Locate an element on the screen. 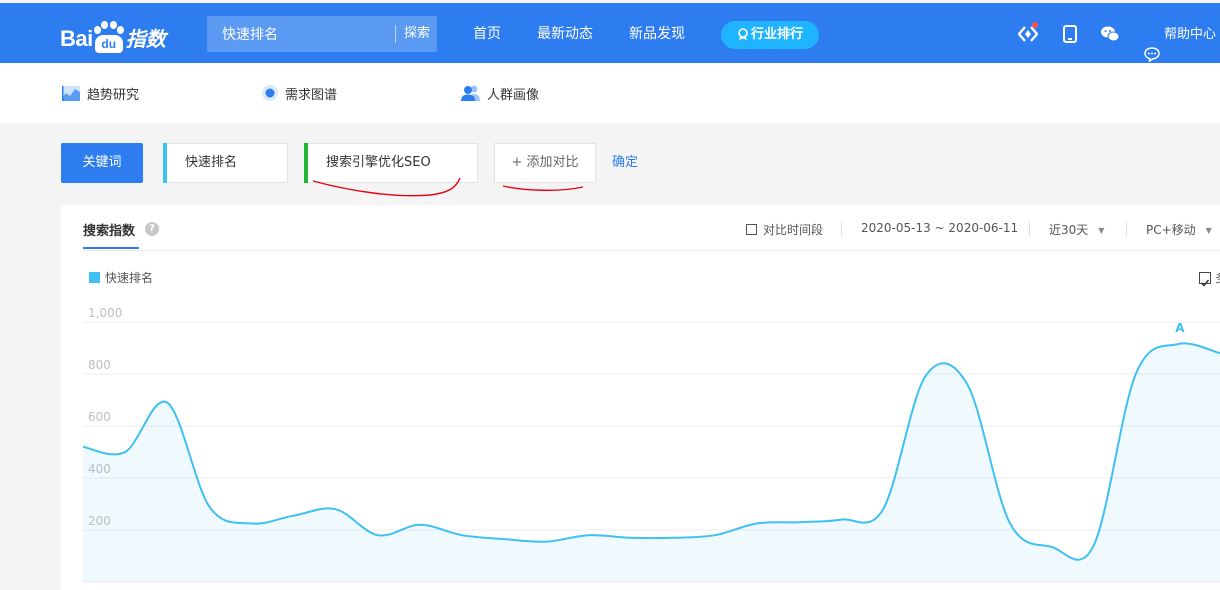 Image resolution: width=1220 pixels, height=590 pixels. compare-period-checkbox: 对比时间段 is located at coordinates (784, 229).